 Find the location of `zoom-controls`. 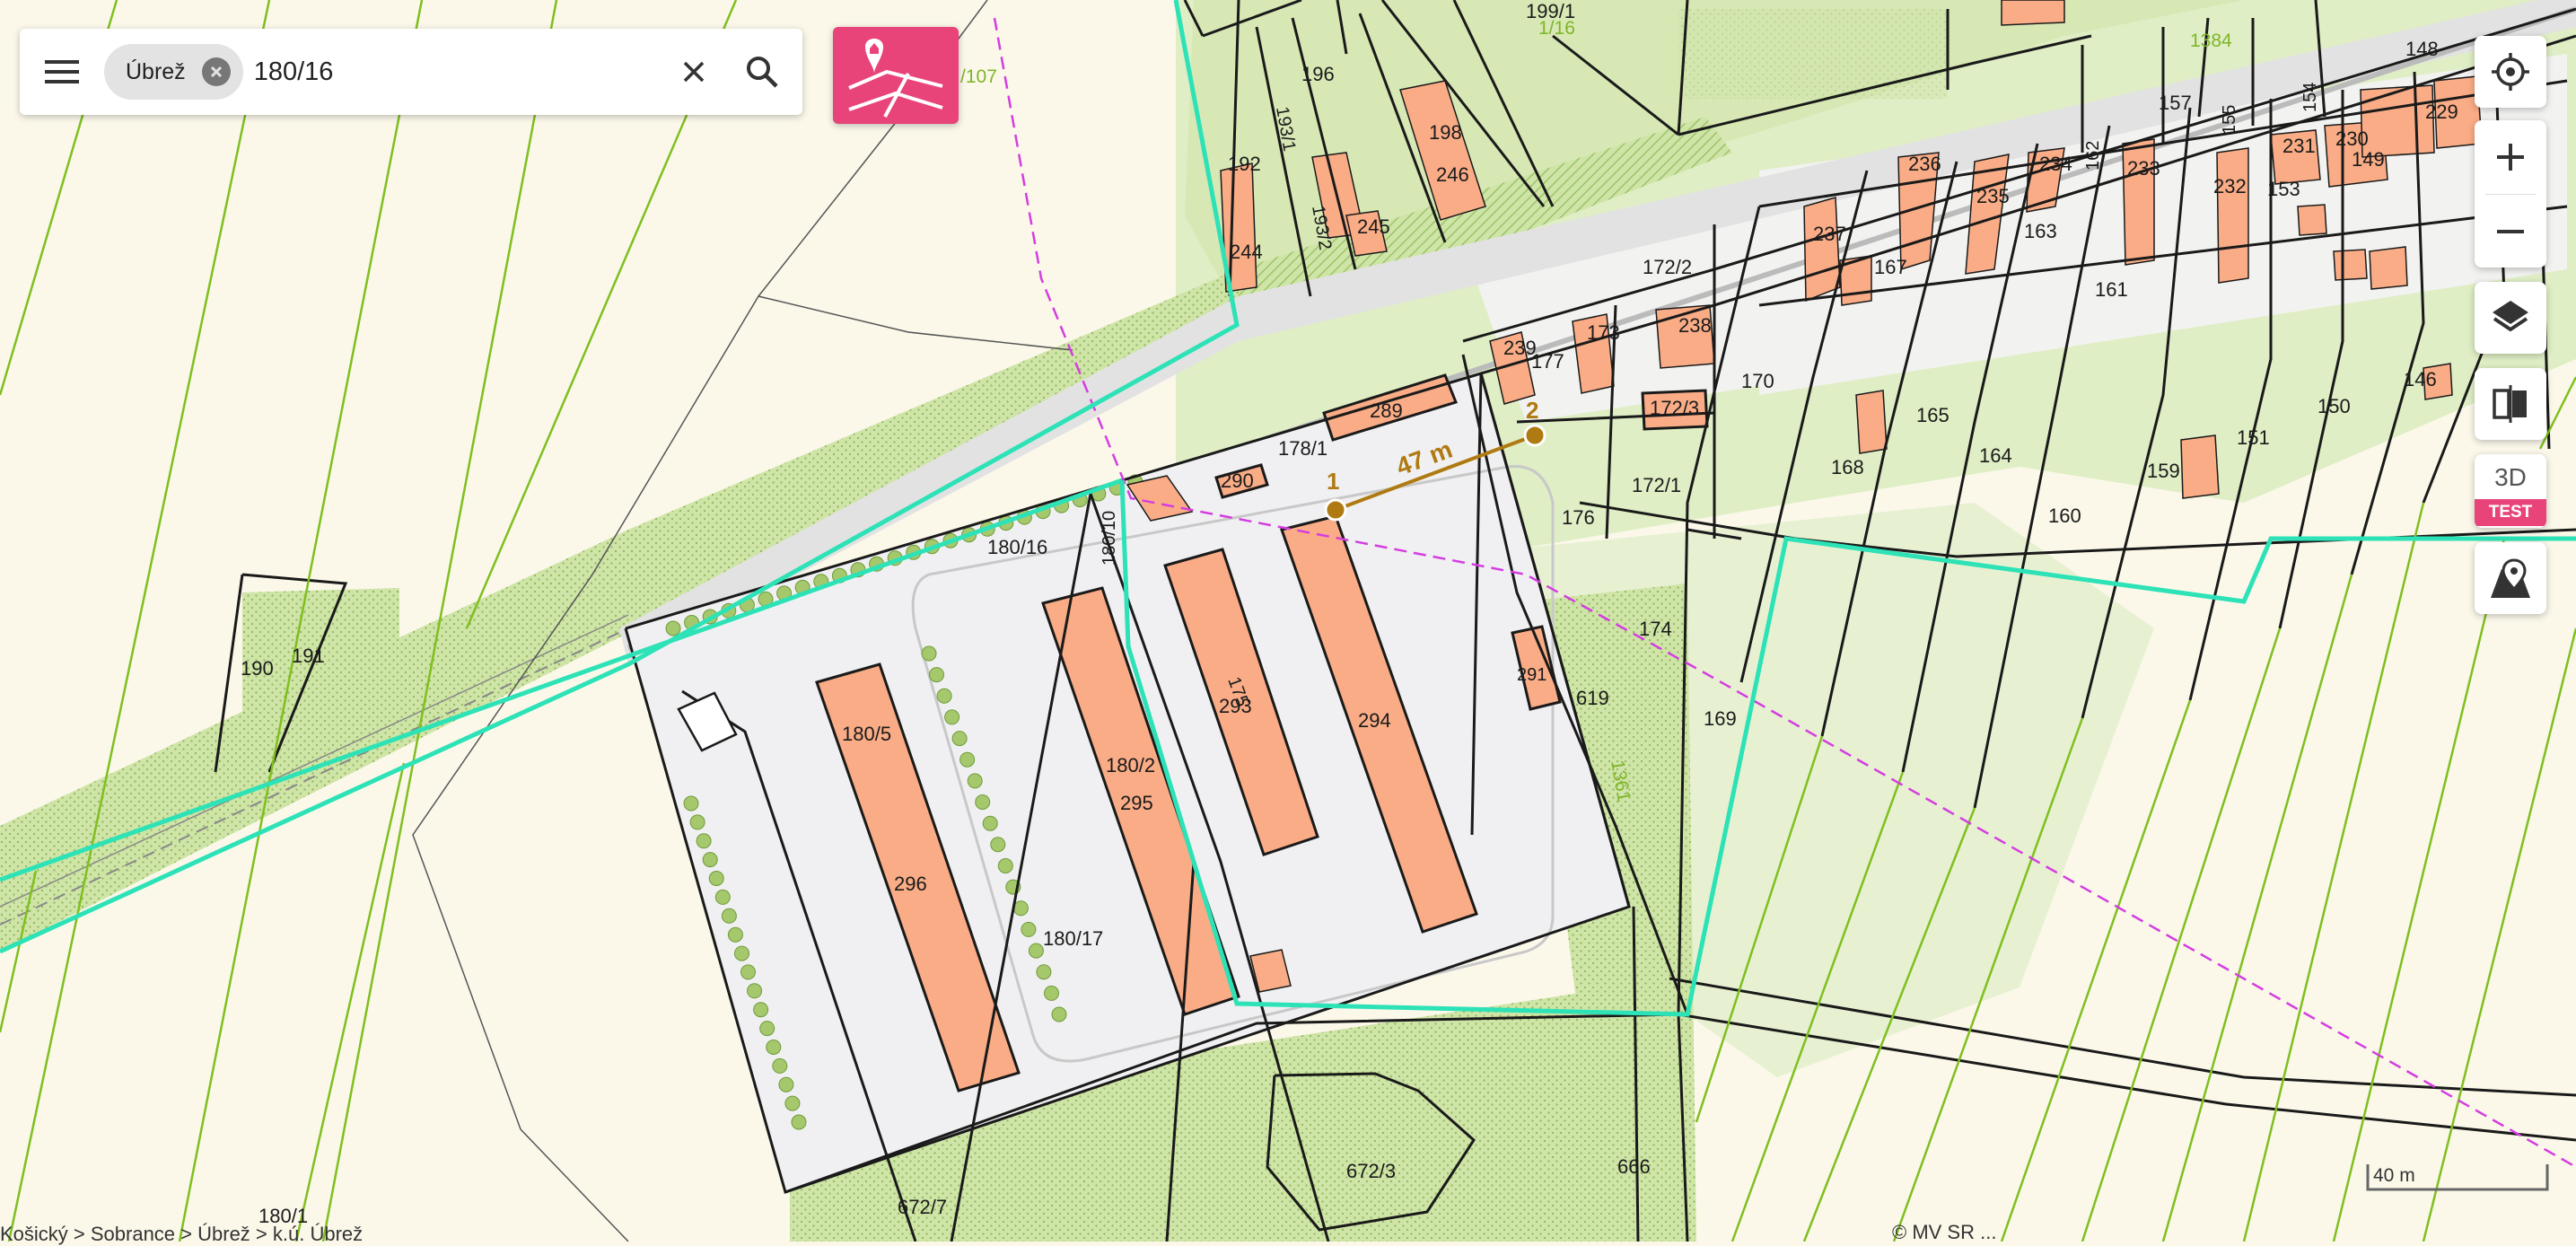

zoom-controls is located at coordinates (2510, 194).